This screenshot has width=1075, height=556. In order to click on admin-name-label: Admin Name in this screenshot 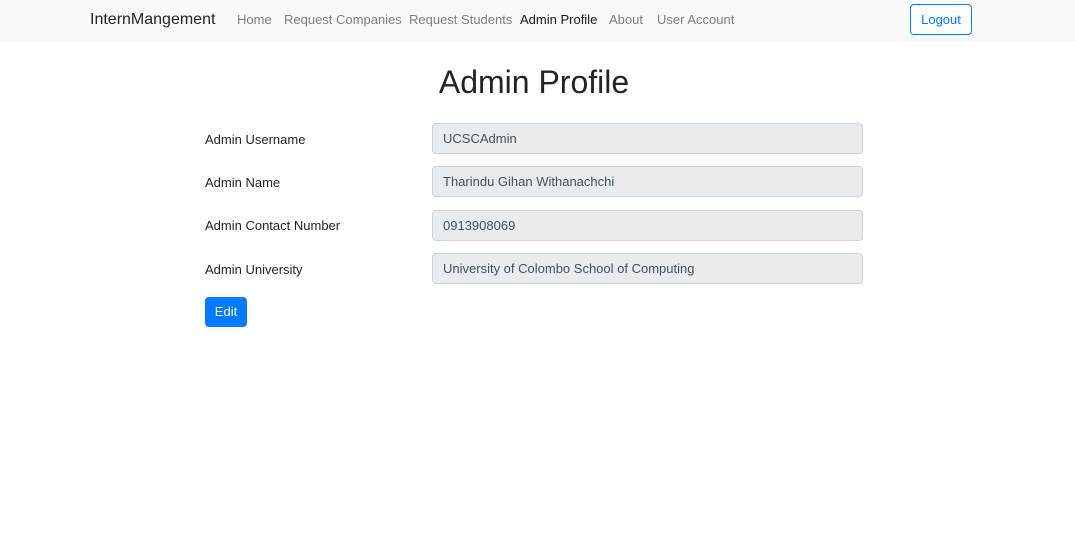, I will do `click(243, 182)`.